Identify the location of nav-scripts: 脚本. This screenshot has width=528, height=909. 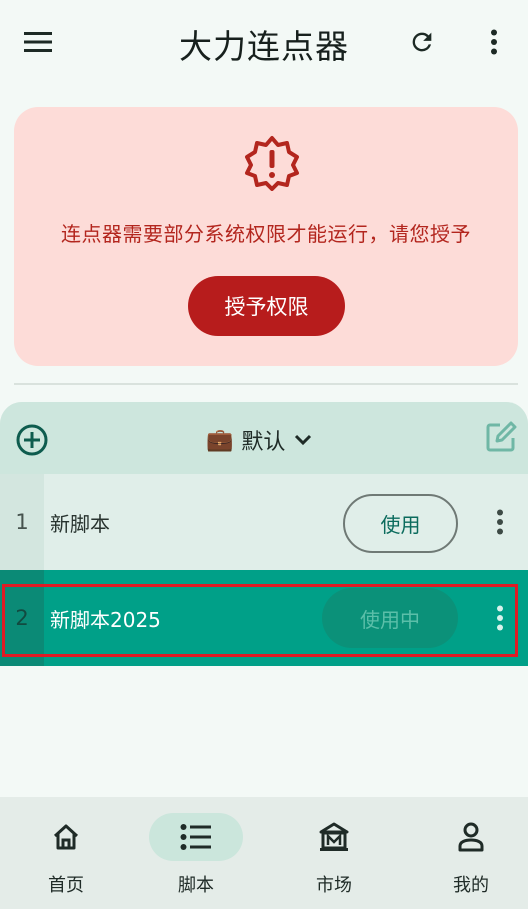
(196, 853).